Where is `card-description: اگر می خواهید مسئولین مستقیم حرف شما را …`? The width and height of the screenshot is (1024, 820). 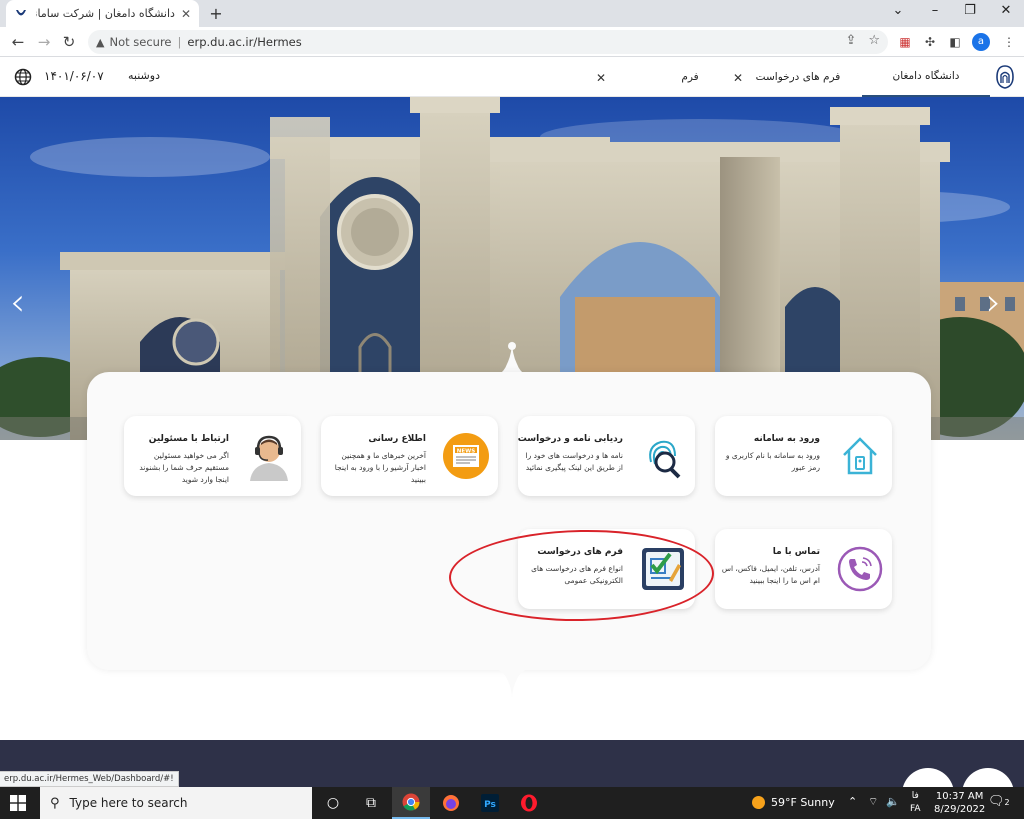
card-description: اگر می خواهید مسئولین مستقیم حرف شما را … is located at coordinates (184, 467).